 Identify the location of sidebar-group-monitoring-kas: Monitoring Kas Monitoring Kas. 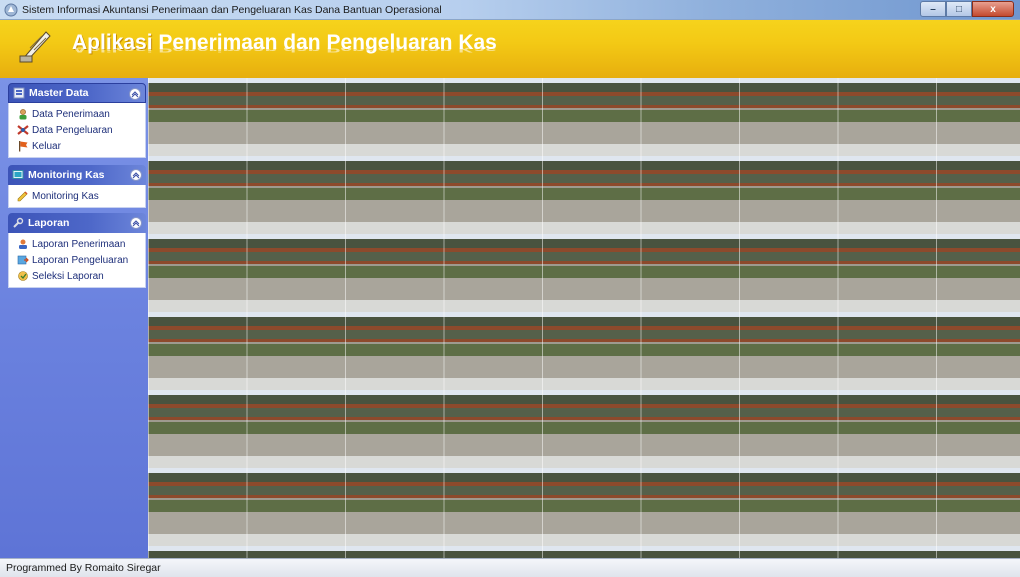
(77, 186).